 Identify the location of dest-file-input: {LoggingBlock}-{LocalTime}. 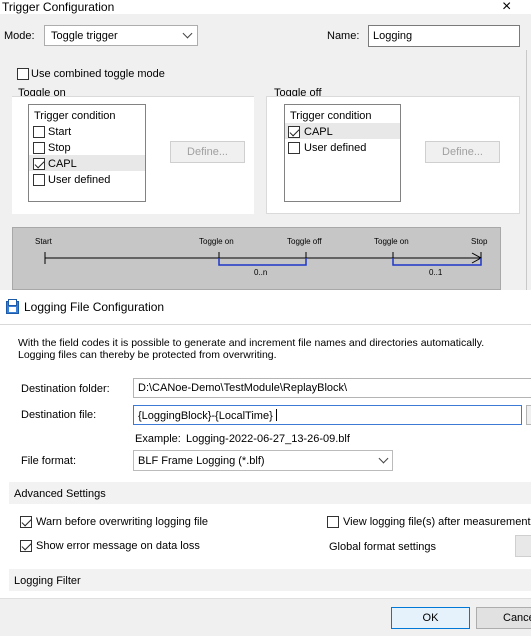
(327, 415).